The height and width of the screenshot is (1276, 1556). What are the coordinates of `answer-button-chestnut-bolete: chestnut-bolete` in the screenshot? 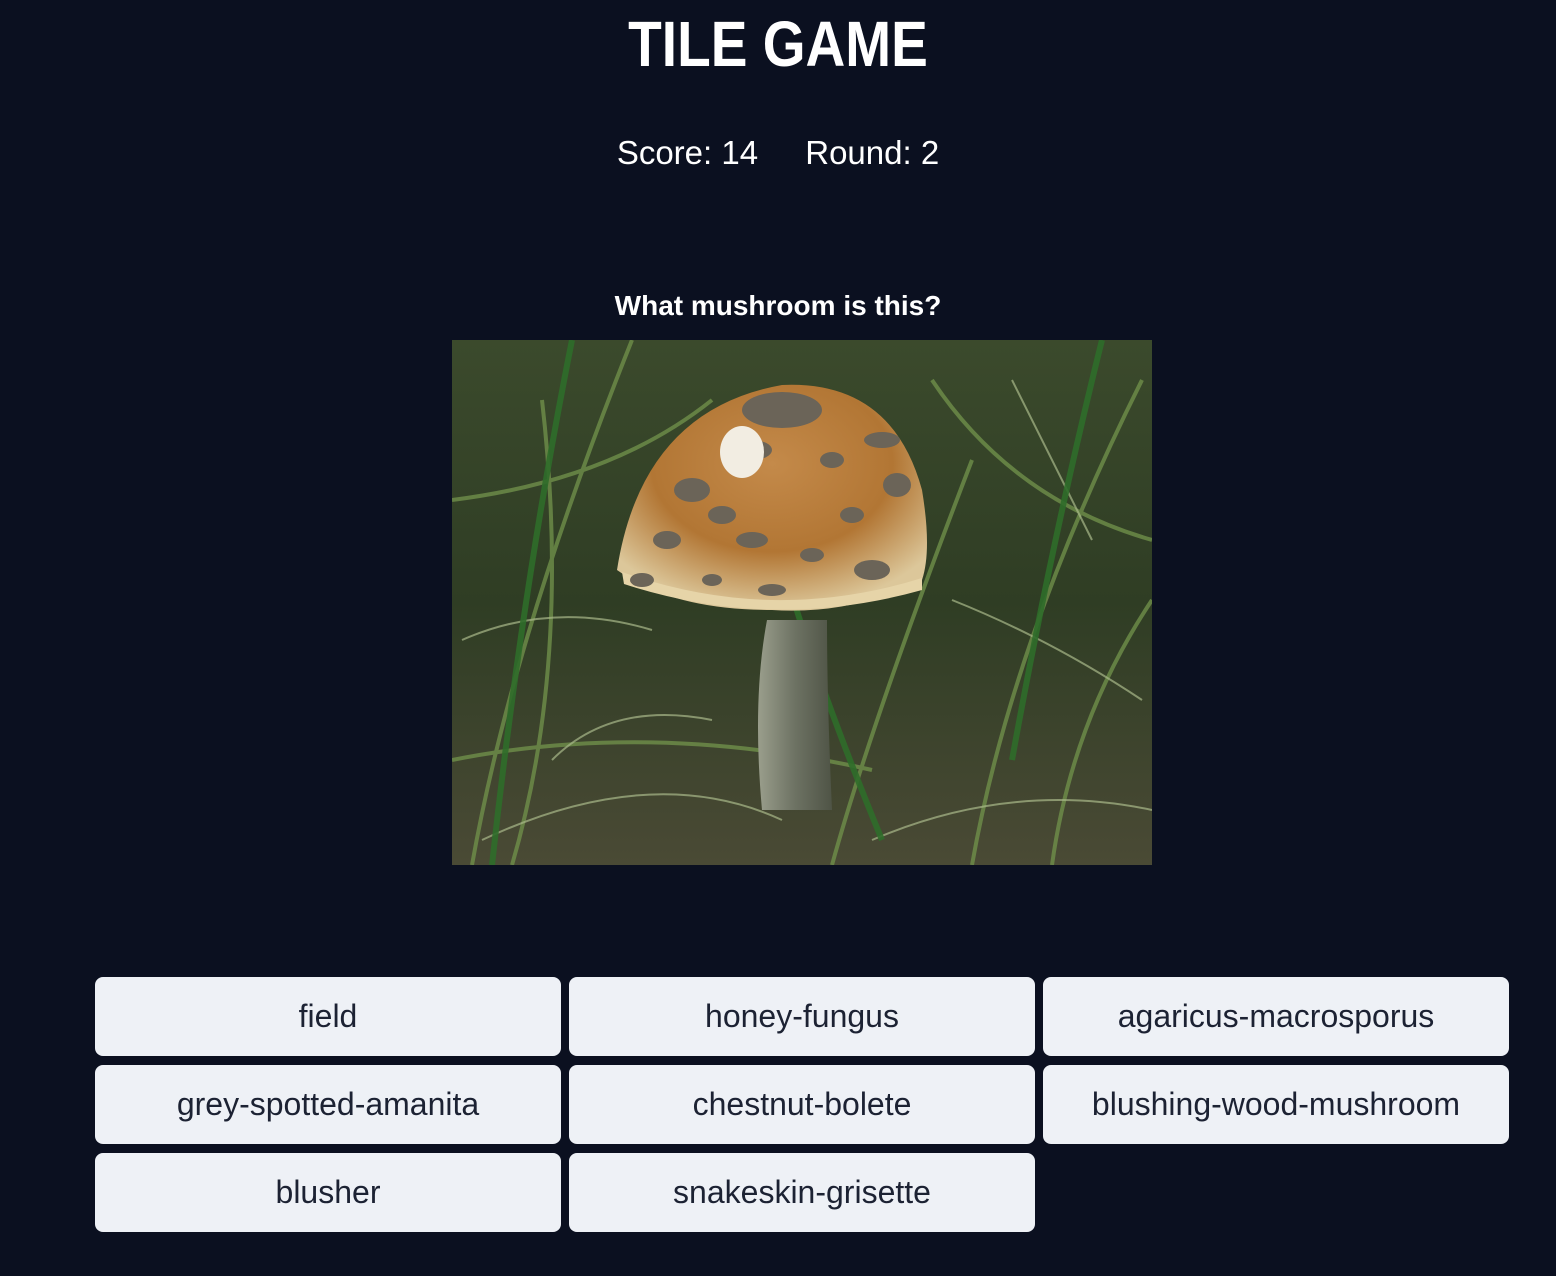 It's located at (802, 1104).